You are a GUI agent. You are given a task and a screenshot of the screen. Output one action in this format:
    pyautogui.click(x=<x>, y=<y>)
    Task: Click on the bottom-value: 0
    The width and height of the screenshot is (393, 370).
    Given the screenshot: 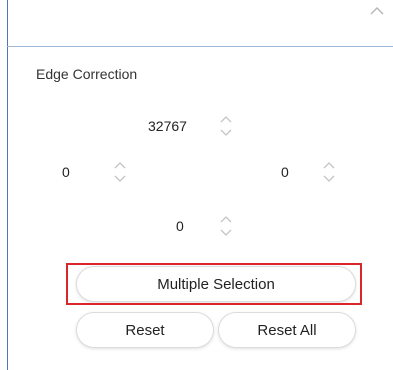 What is the action you would take?
    pyautogui.click(x=180, y=226)
    